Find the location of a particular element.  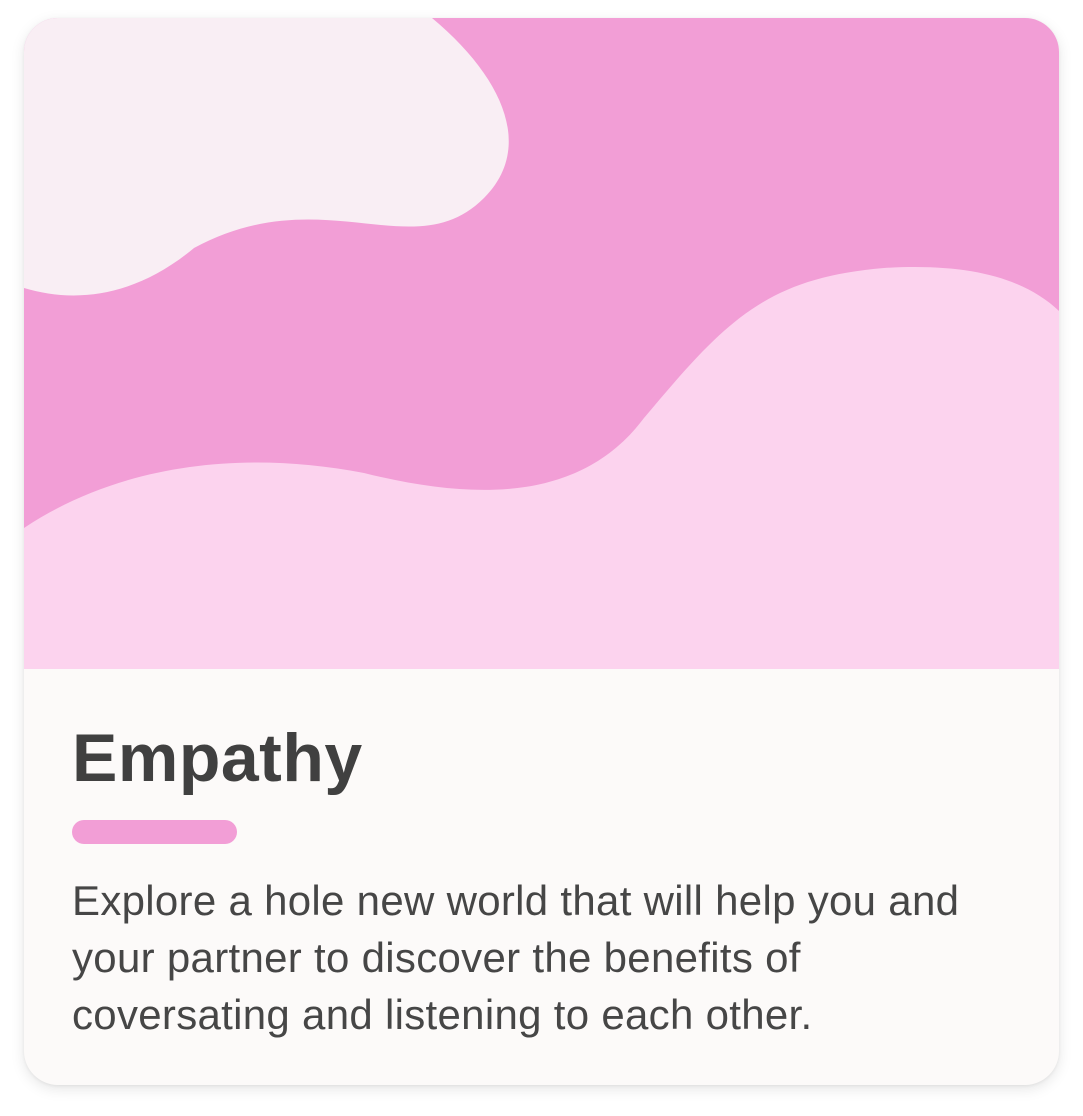

card-title: Empathy is located at coordinates (217, 758).